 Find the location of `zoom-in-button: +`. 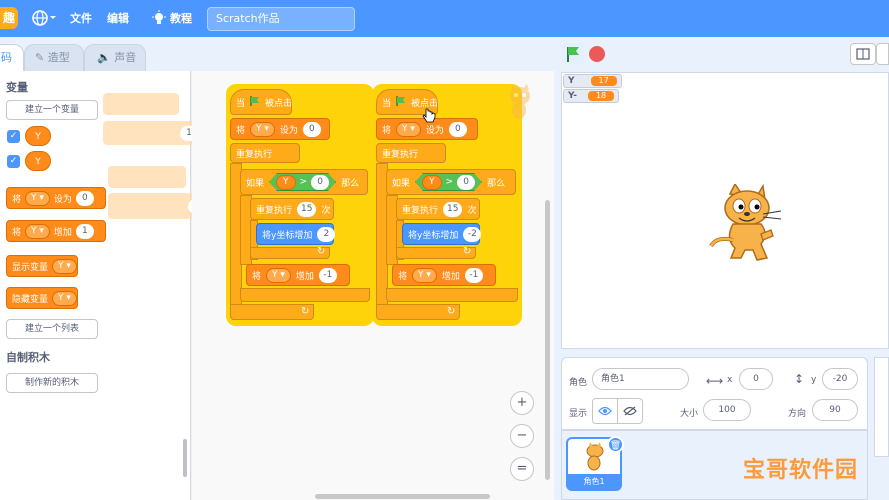

zoom-in-button: + is located at coordinates (522, 403).